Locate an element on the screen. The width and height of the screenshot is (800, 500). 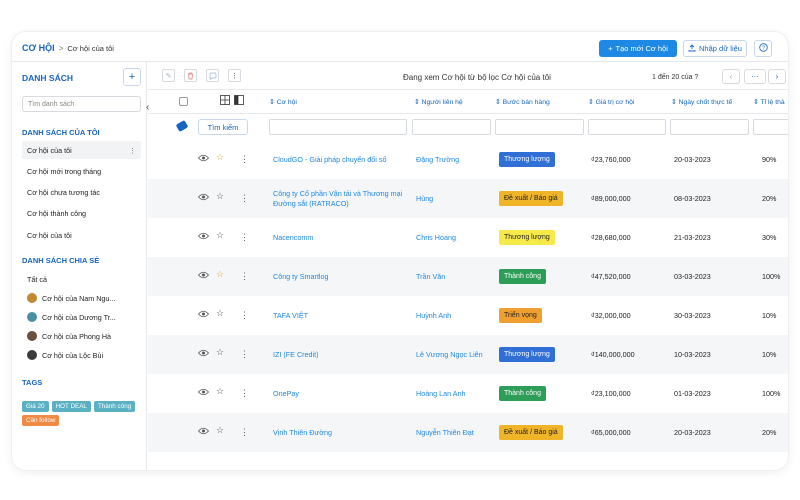
contact-link: Huỳnh Anh is located at coordinates (453, 315).